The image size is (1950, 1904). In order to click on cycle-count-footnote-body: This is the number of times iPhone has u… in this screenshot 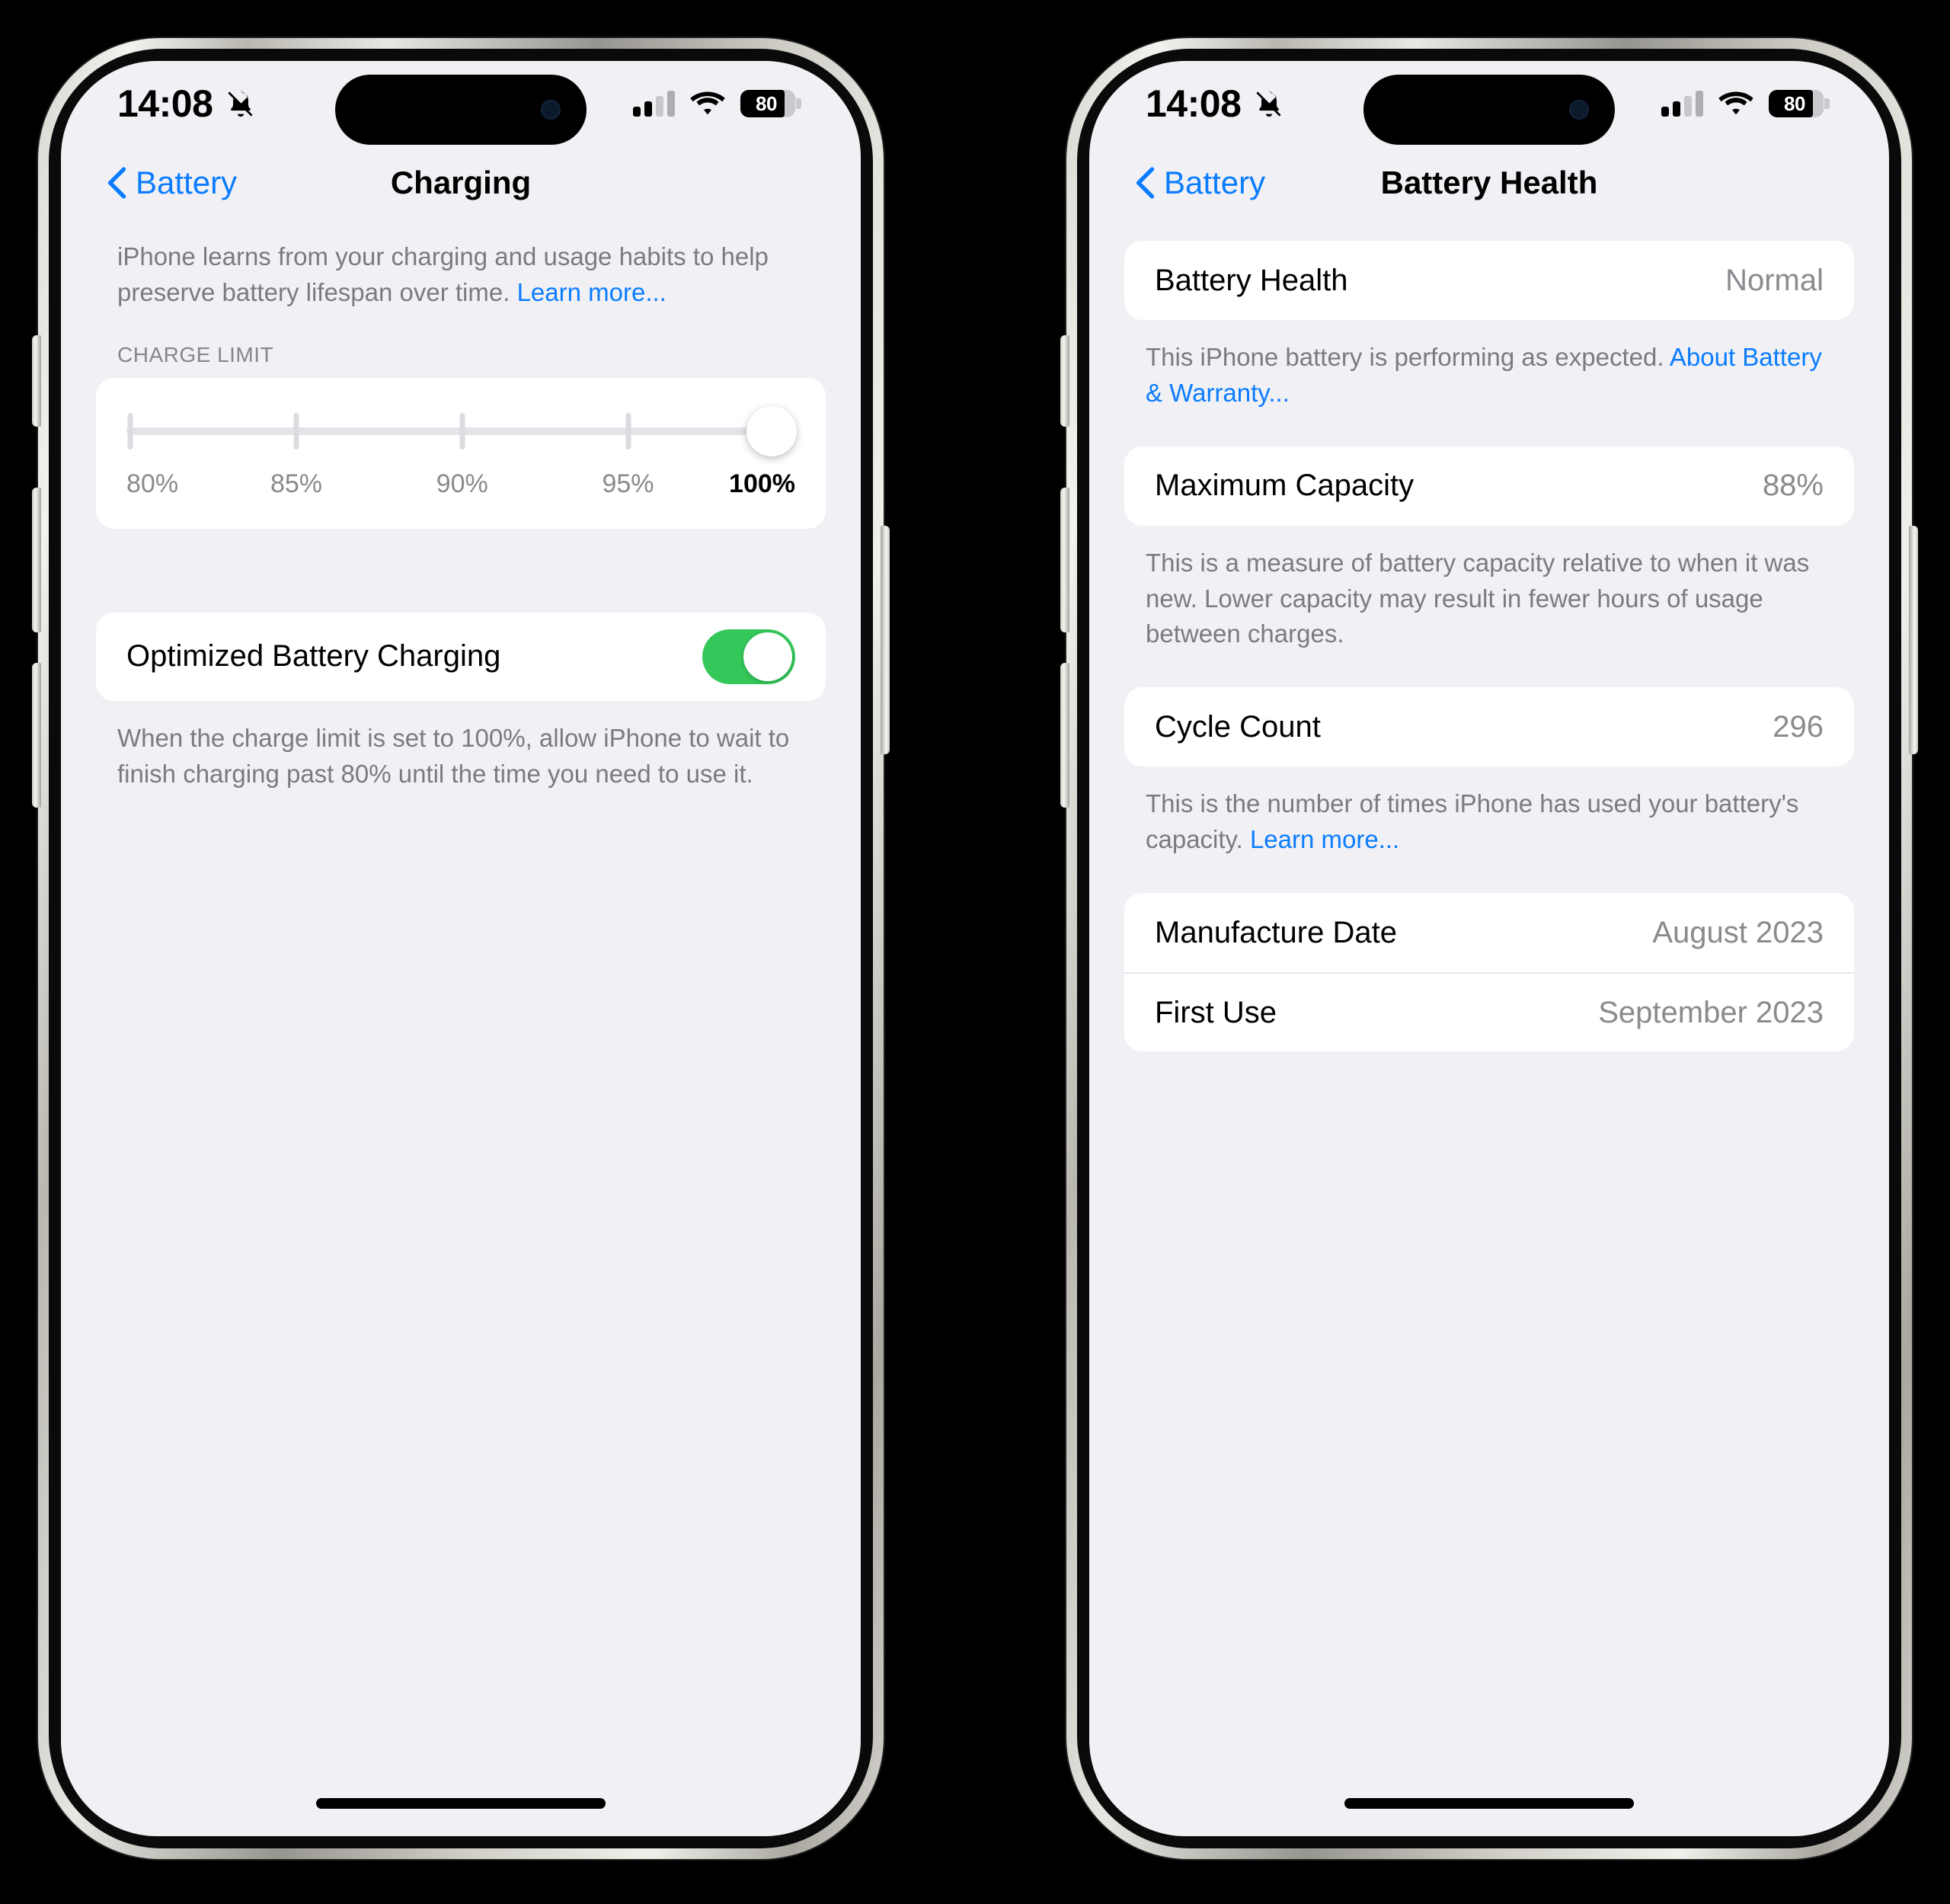, I will do `click(1472, 821)`.